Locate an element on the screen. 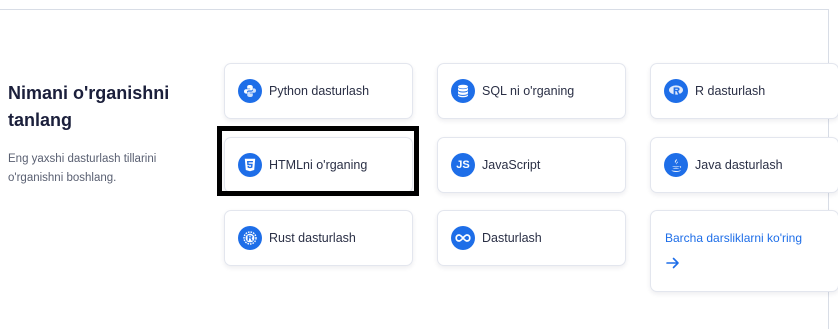 This screenshot has width=838, height=329. course-card-dasturlash: Dasturlash is located at coordinates (531, 238).